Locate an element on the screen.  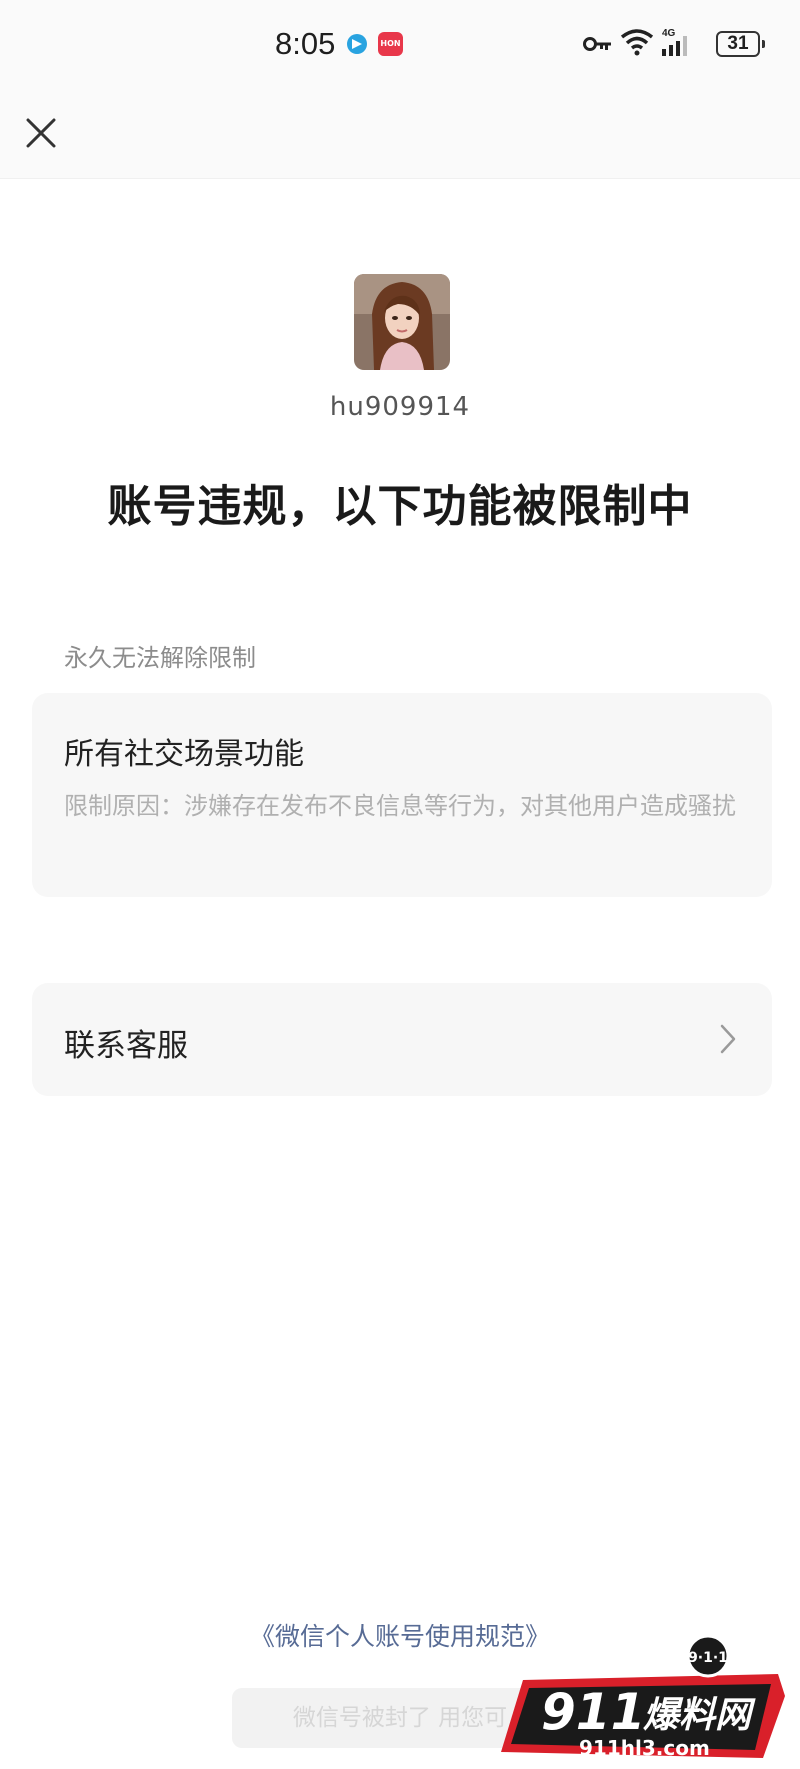
watermark-logo: 9·1·1 911 爆料网 911hl3.com is located at coordinates (643, 1697).